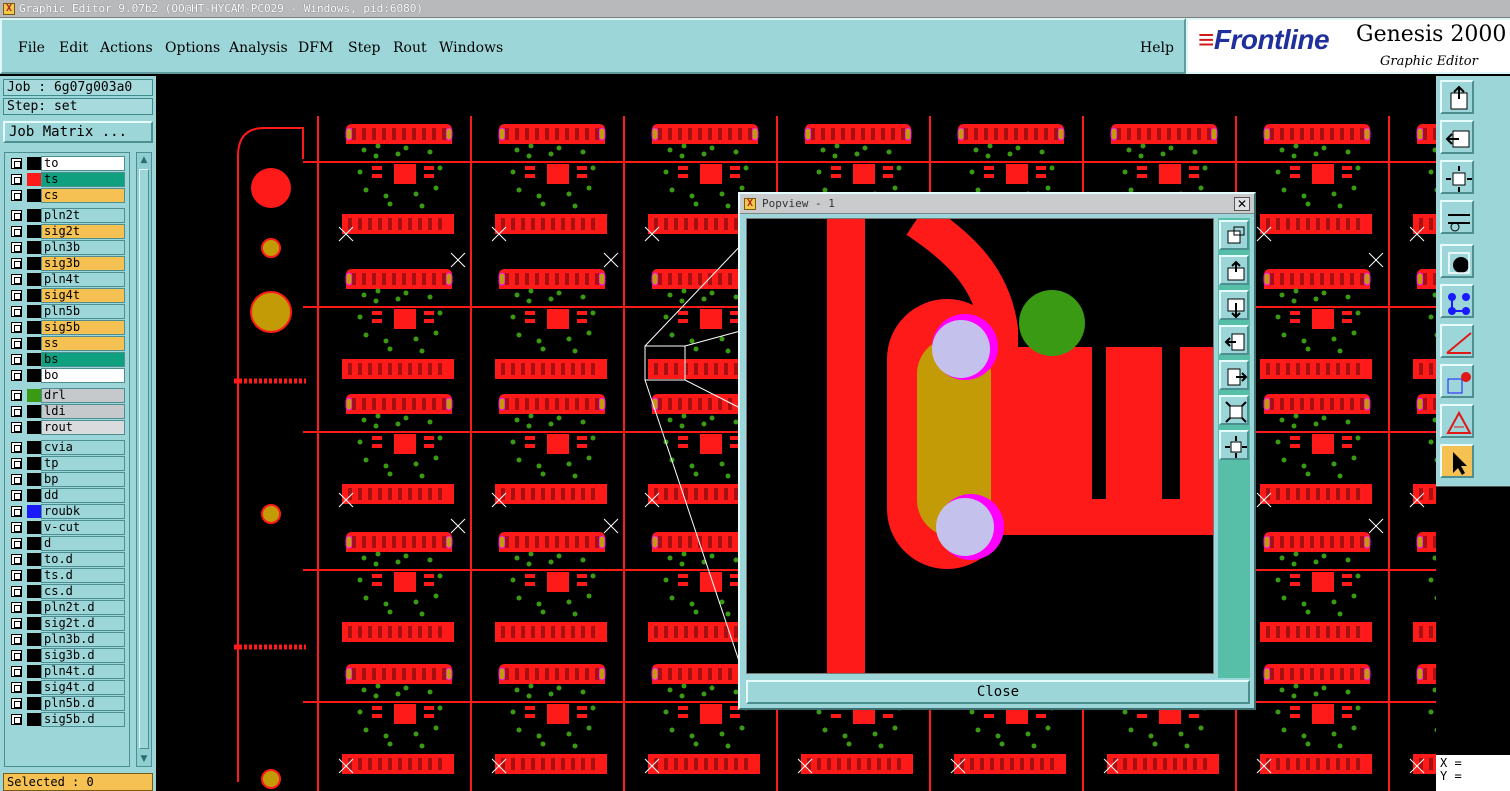  Describe the element at coordinates (144, 459) in the screenshot. I see `layer-list-scrollbar: ▲ ▼` at that location.